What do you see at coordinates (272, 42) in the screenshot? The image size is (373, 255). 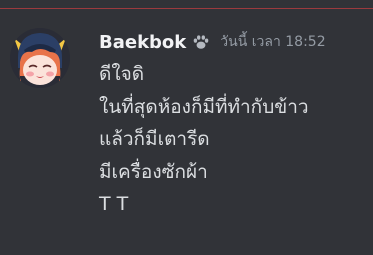 I see `message-timestamp: วันนี้ เวลา 18:52` at bounding box center [272, 42].